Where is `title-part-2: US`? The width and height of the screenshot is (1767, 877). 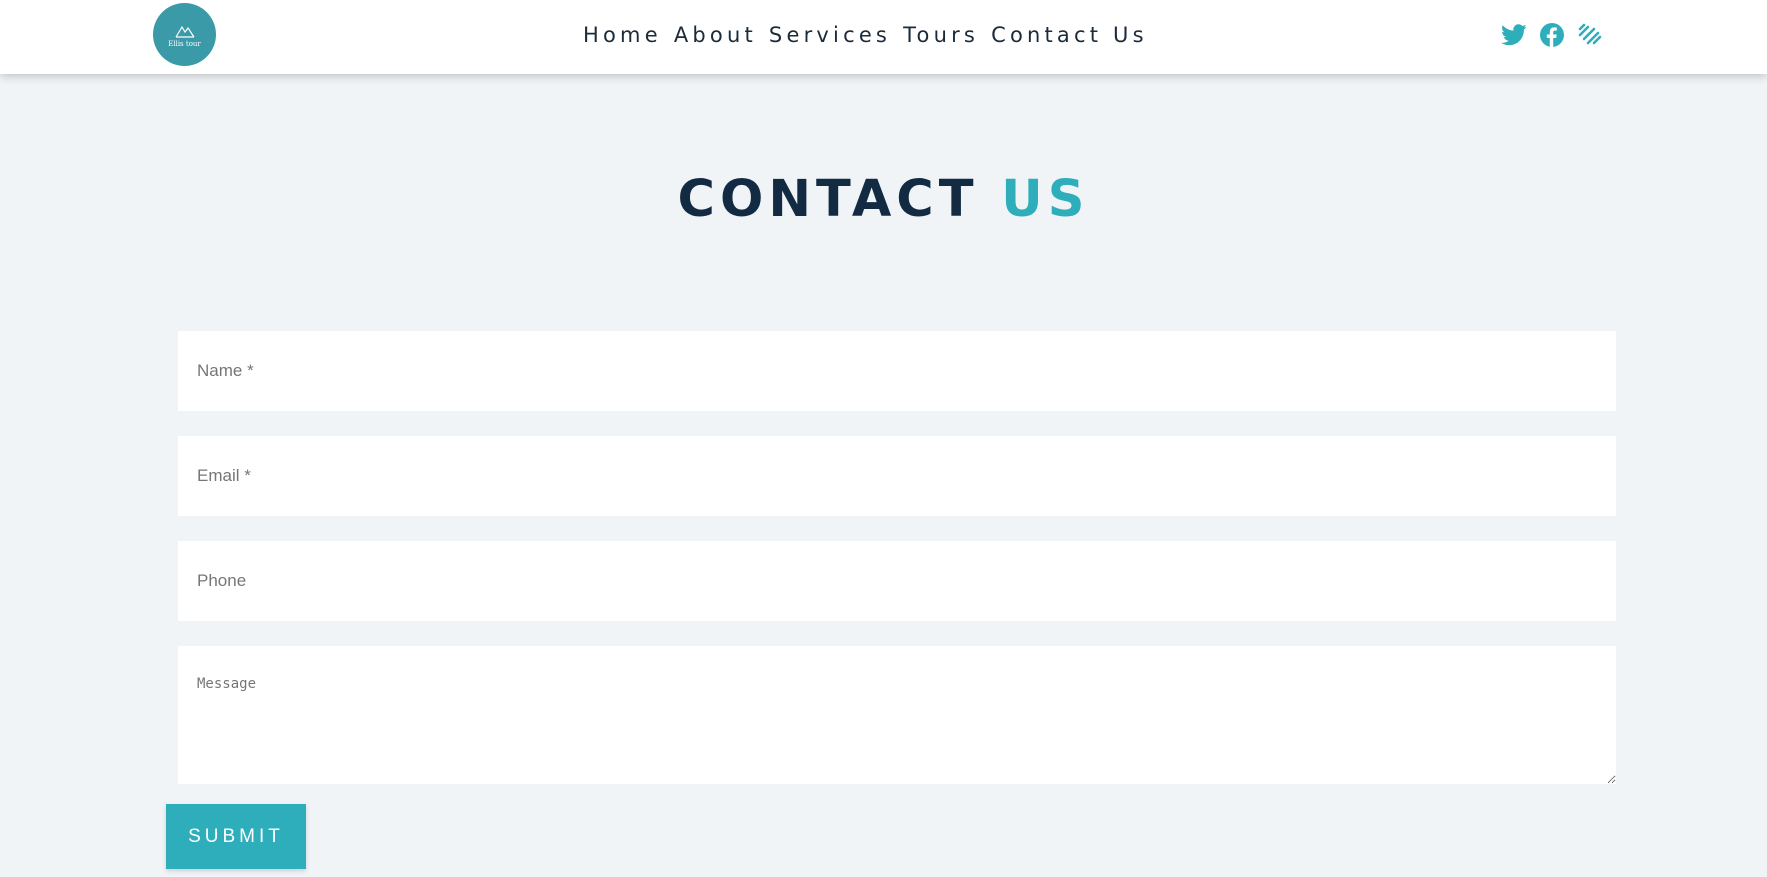 title-part-2: US is located at coordinates (1045, 199).